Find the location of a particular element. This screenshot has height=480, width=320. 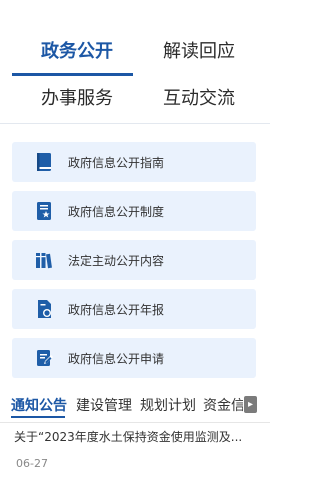

document-star-icon is located at coordinates (44, 211).